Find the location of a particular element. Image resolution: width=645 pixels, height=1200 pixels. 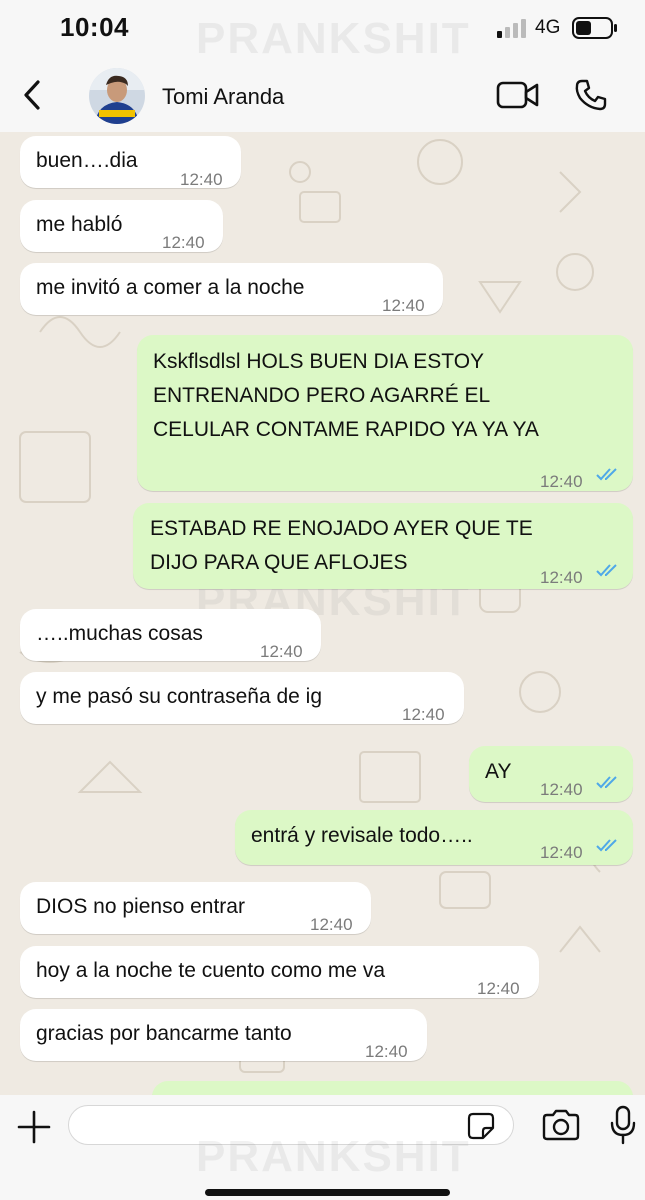

message-text-line: ENTRENANDO PERO AGARRÉ EL is located at coordinates (322, 395).